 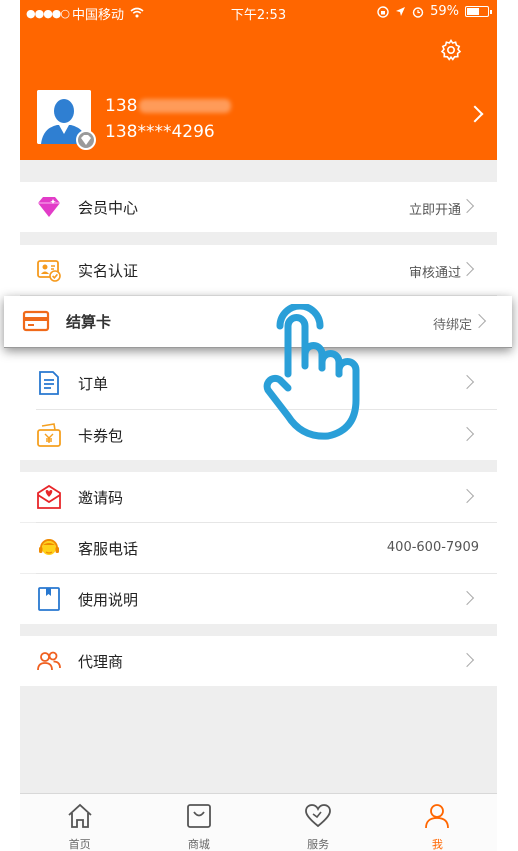 I want to click on menu-label: 结算卡, so click(x=89, y=322).